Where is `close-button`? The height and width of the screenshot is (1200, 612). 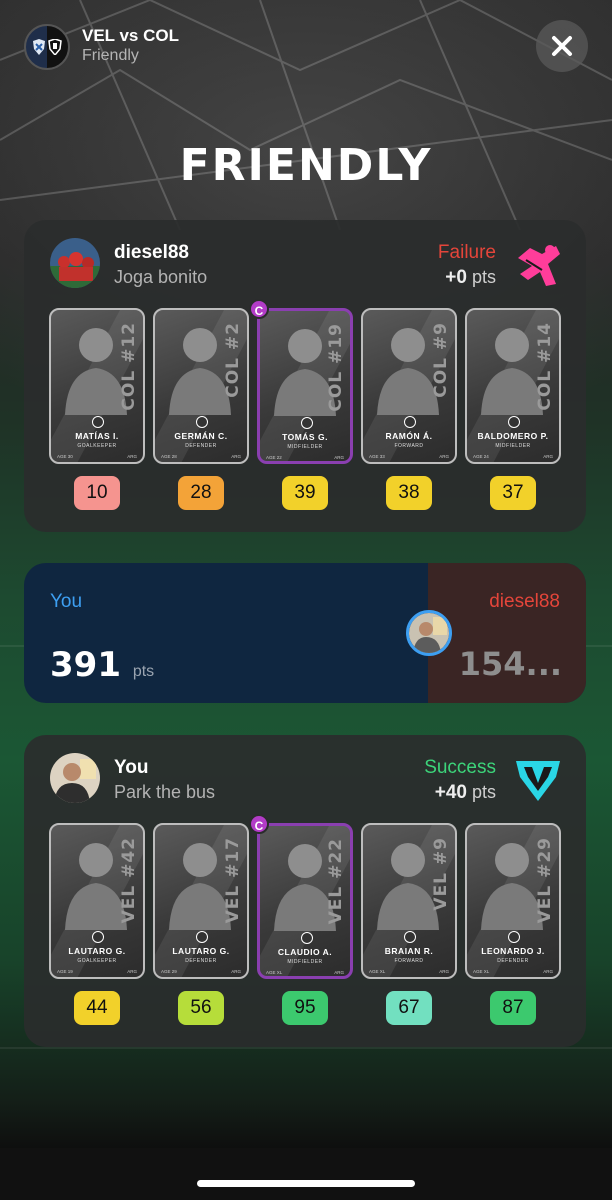
close-button is located at coordinates (562, 46).